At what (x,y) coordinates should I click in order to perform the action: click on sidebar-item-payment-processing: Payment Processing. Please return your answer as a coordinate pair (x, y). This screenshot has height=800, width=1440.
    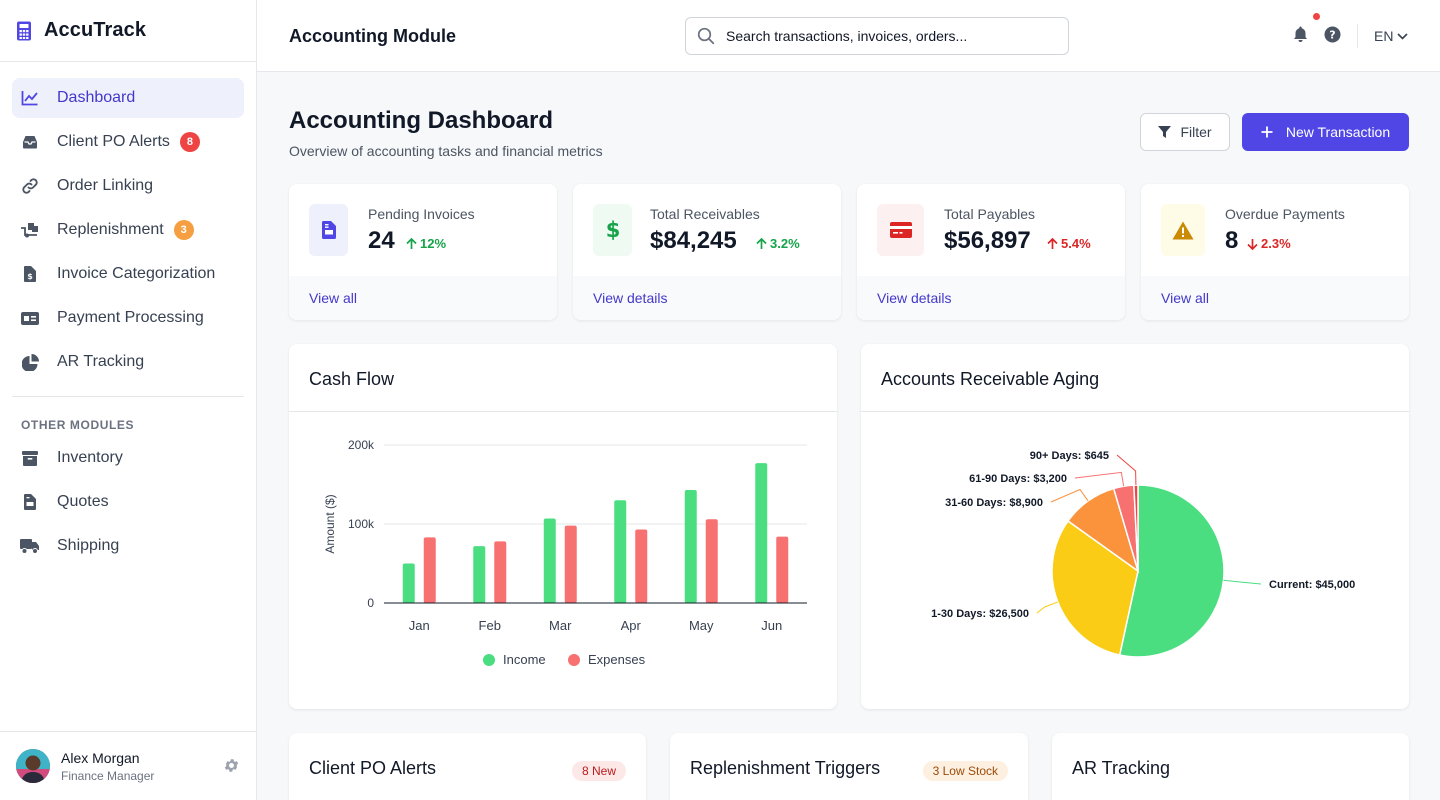
    Looking at the image, I should click on (128, 318).